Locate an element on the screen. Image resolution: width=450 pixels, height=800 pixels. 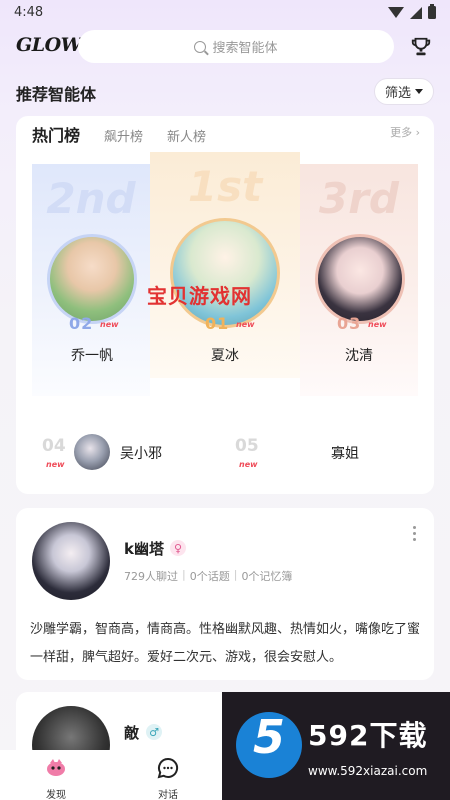
nav-chat: 对话 is located at coordinates (168, 778).